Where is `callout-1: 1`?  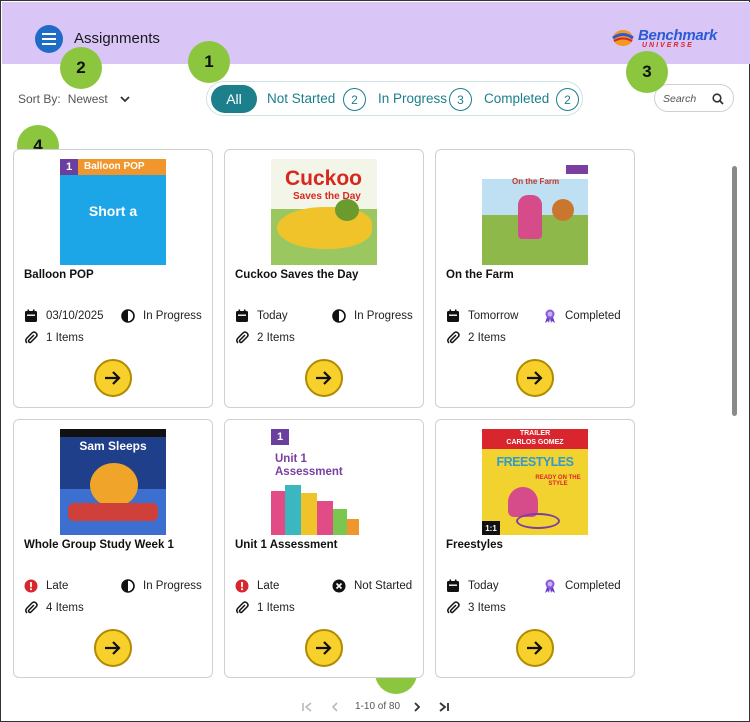 callout-1: 1 is located at coordinates (209, 62).